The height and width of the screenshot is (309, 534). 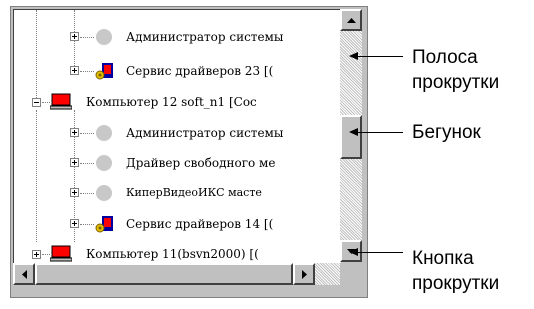 I want to click on tree-item-label: Сервис драйверов 23 [(, so click(x=200, y=71).